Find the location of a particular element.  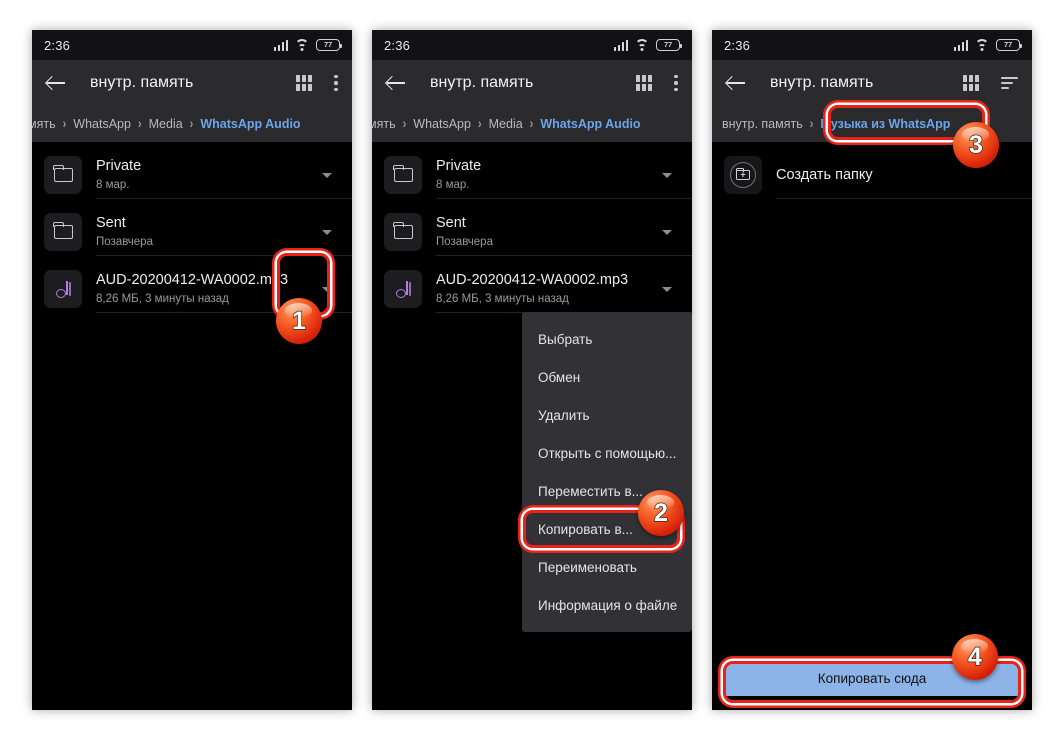

breadcrumb-2: мять › WhatsApp › Media › WhatsApp Audio is located at coordinates (532, 124).